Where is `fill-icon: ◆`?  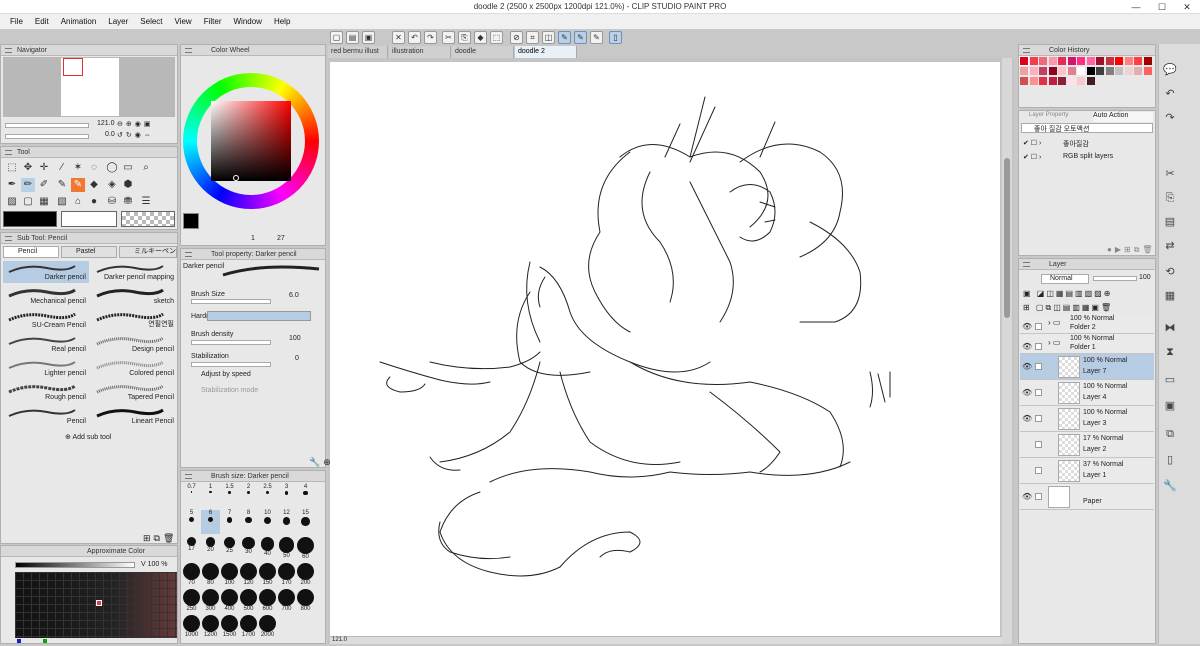
fill-icon: ◆ is located at coordinates (480, 37).